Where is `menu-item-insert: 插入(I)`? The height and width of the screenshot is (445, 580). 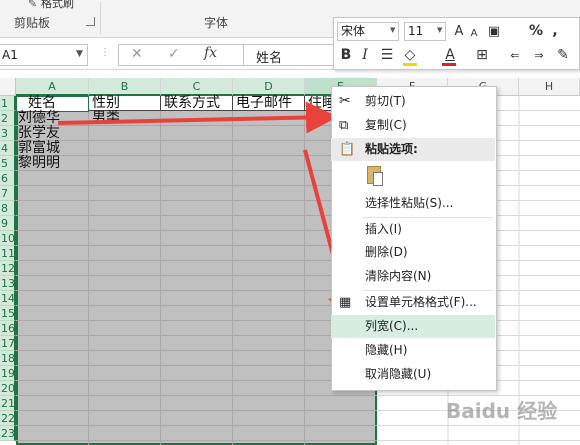
menu-item-insert: 插入(I) is located at coordinates (413, 229).